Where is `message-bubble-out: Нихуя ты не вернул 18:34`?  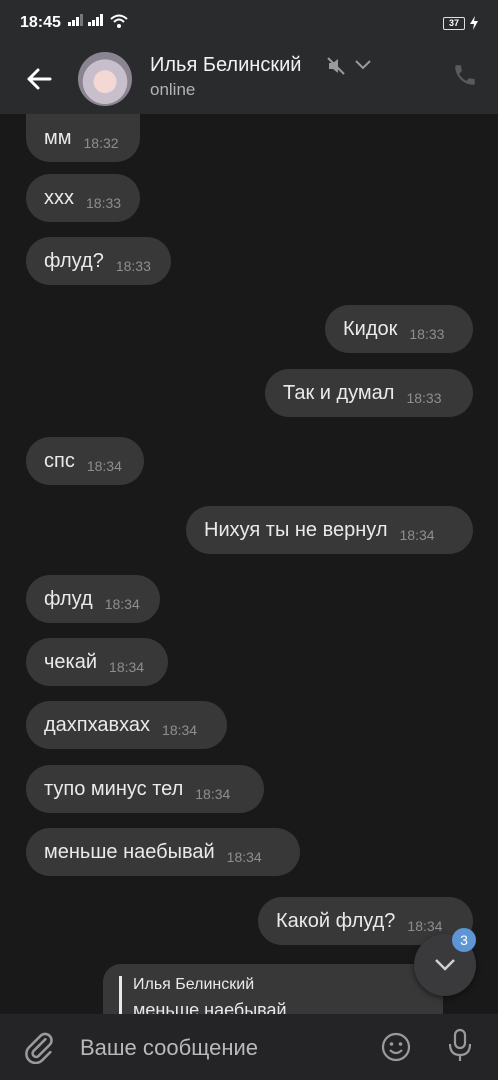 message-bubble-out: Нихуя ты не вернул 18:34 is located at coordinates (329, 530).